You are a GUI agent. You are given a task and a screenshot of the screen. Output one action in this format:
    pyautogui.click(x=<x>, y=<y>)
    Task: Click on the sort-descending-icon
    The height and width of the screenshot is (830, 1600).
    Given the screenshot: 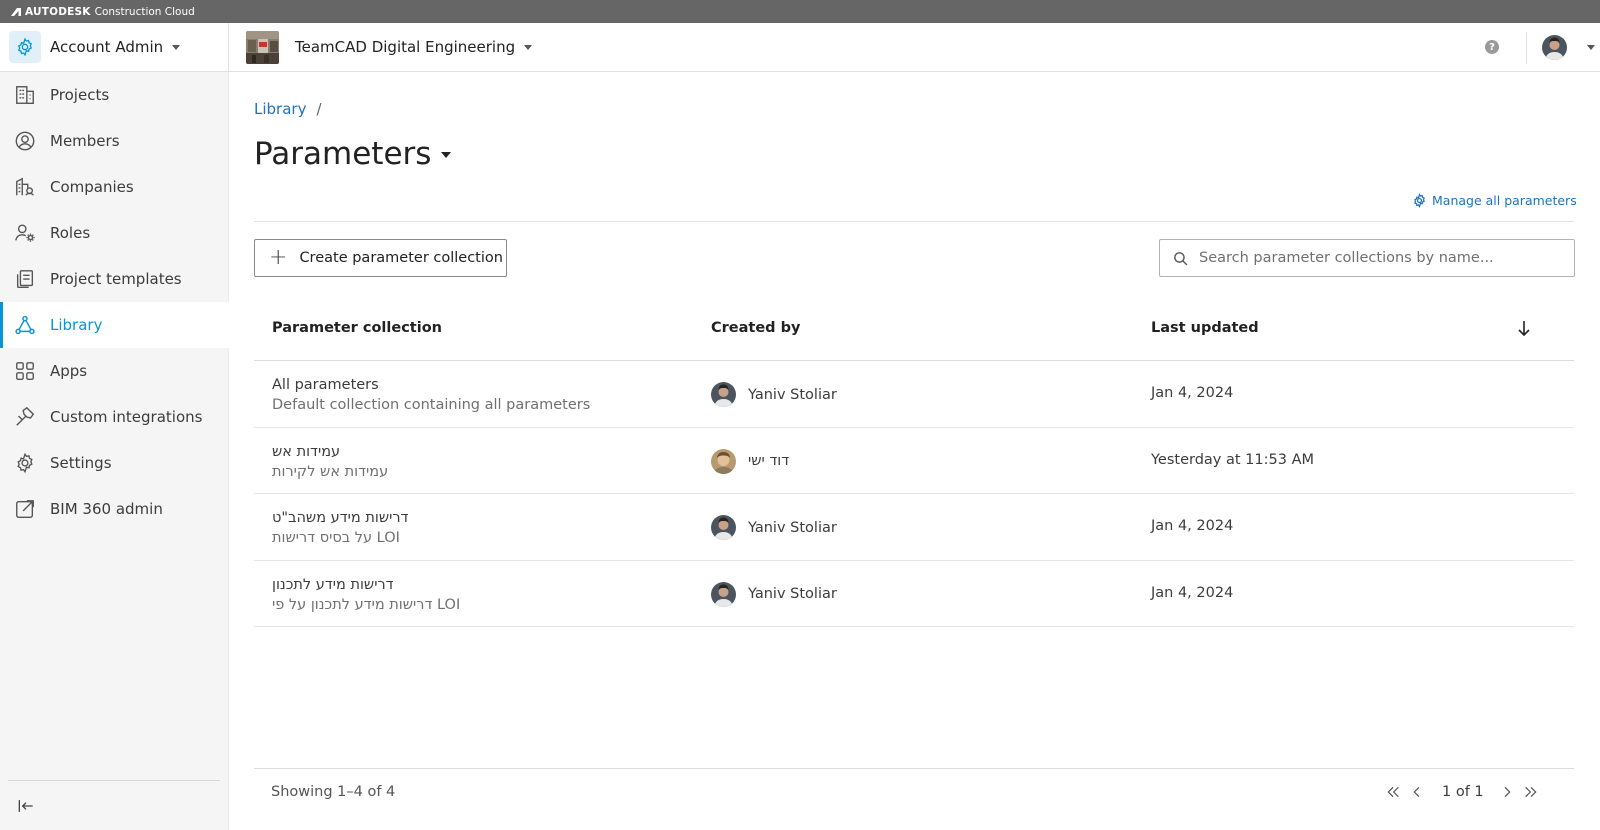 What is the action you would take?
    pyautogui.click(x=1524, y=330)
    